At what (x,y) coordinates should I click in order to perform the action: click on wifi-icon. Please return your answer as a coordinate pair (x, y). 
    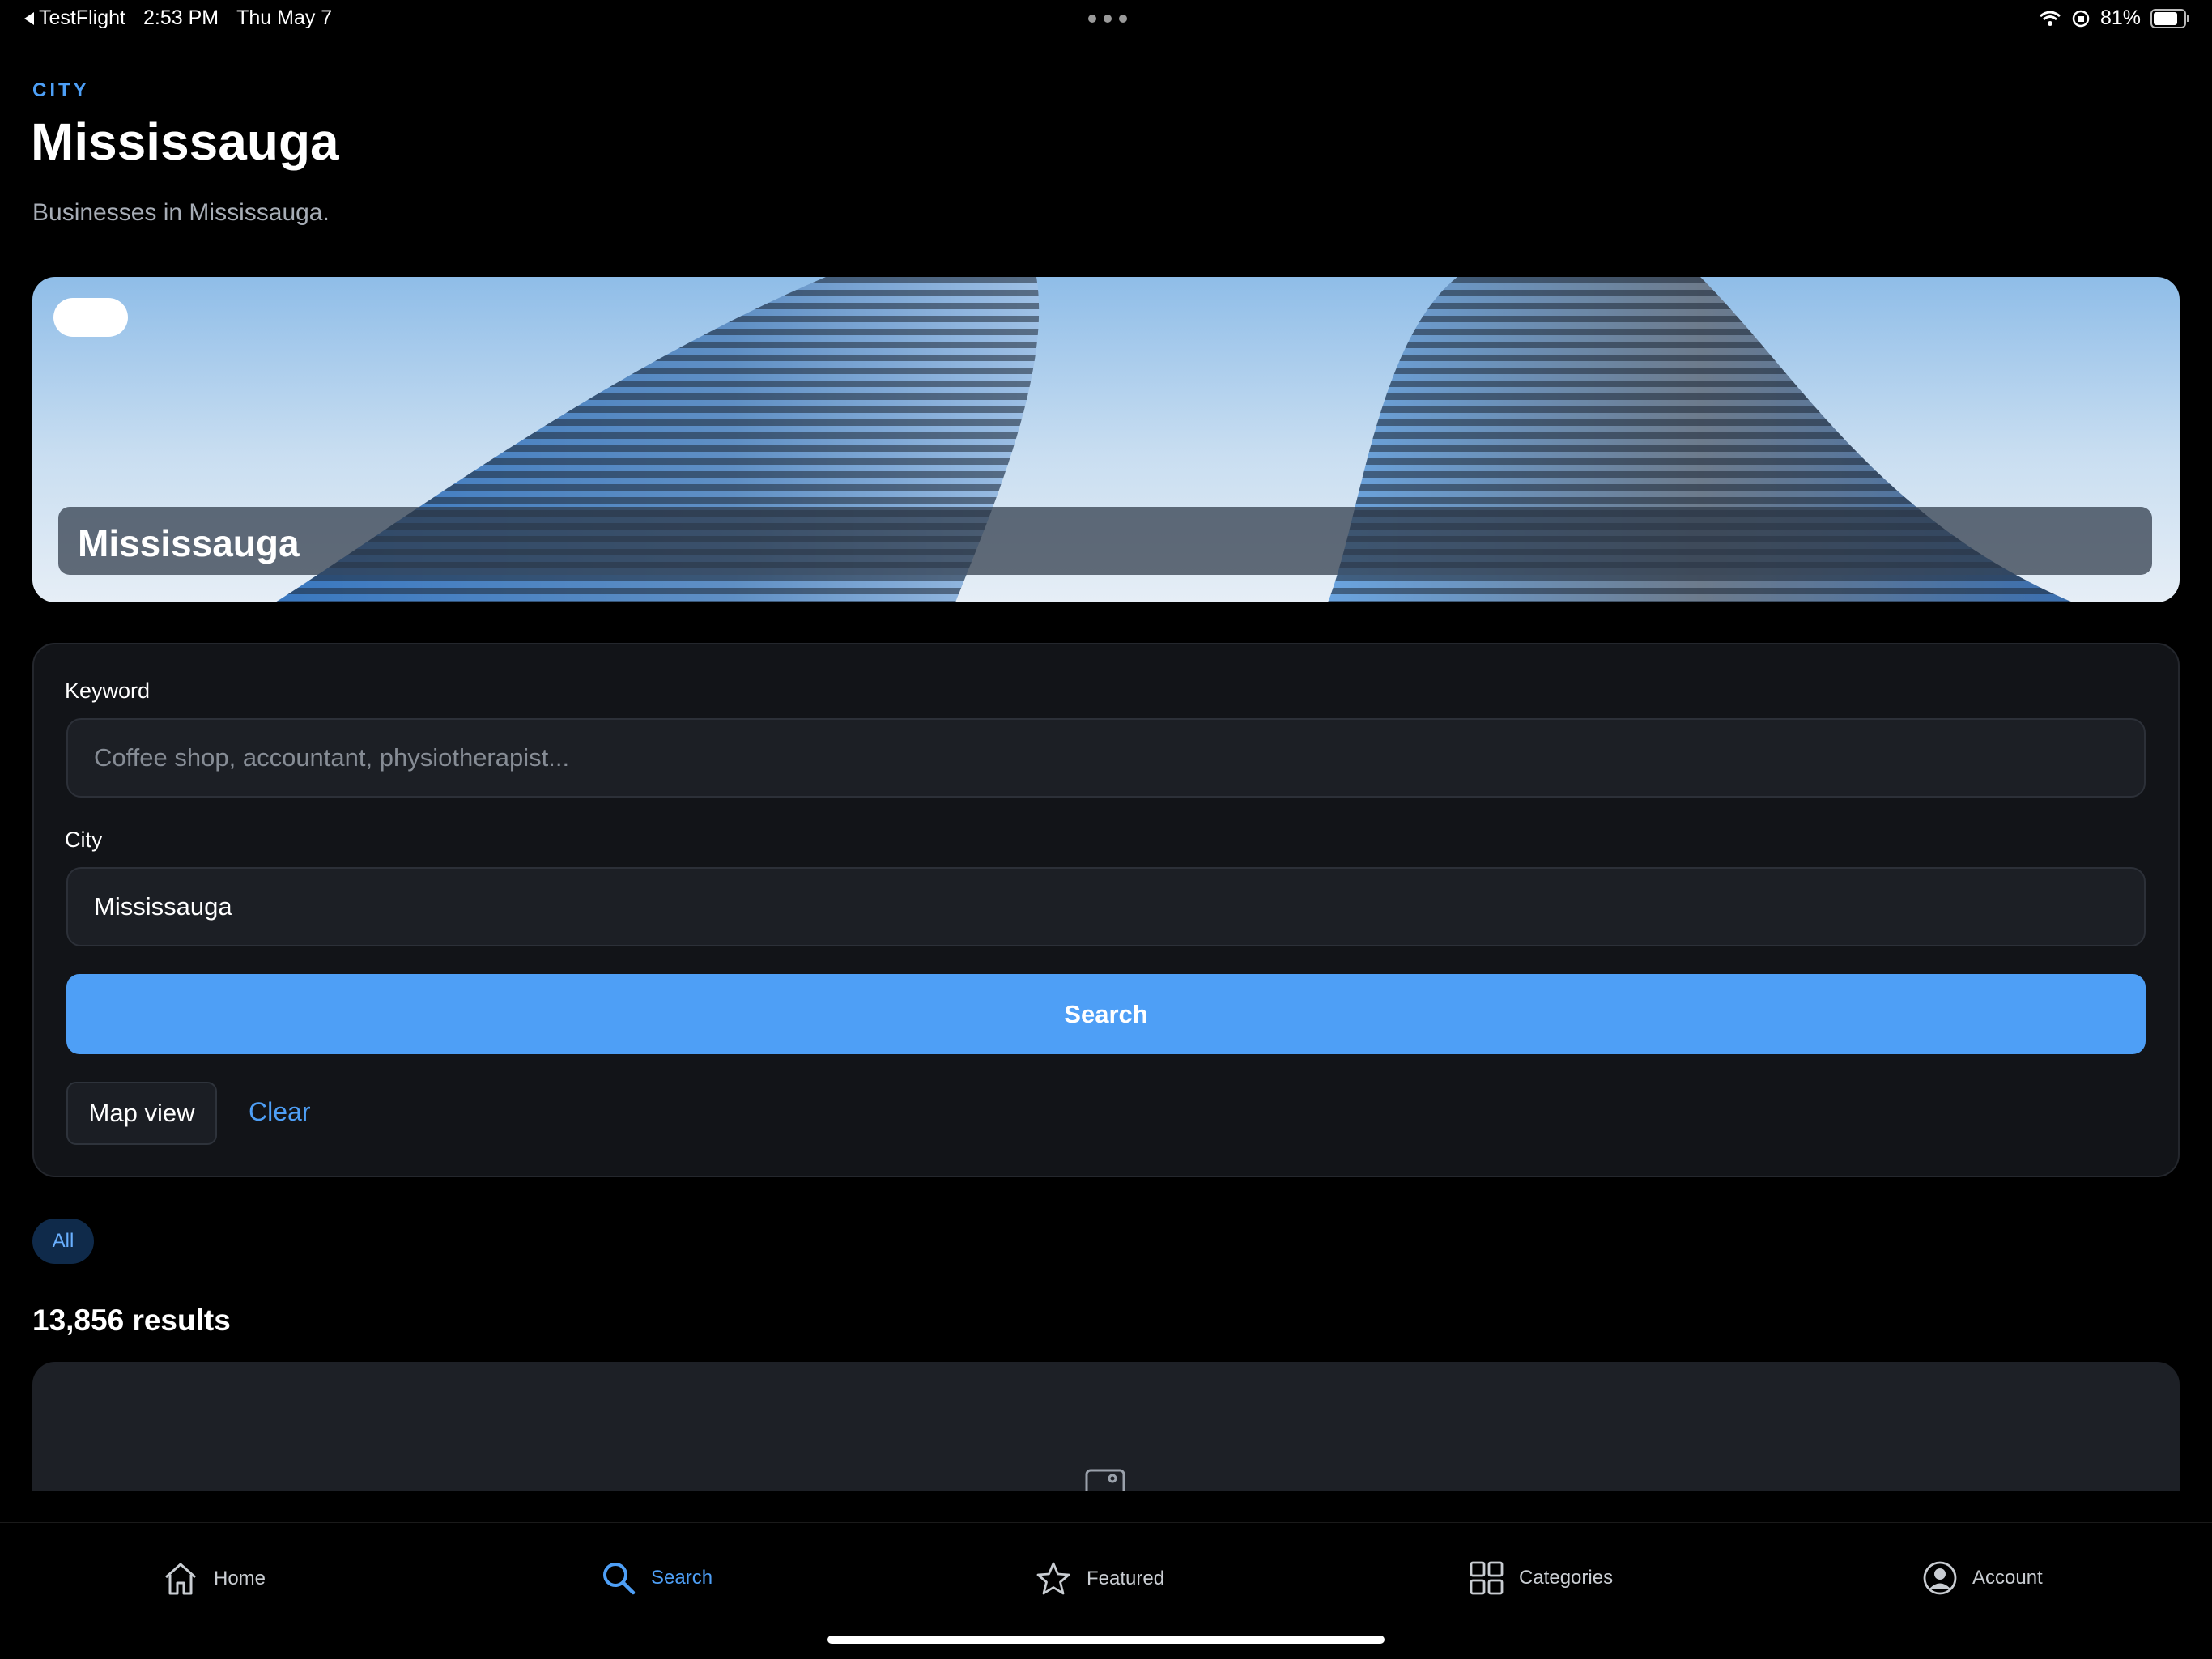
    Looking at the image, I should click on (2050, 19).